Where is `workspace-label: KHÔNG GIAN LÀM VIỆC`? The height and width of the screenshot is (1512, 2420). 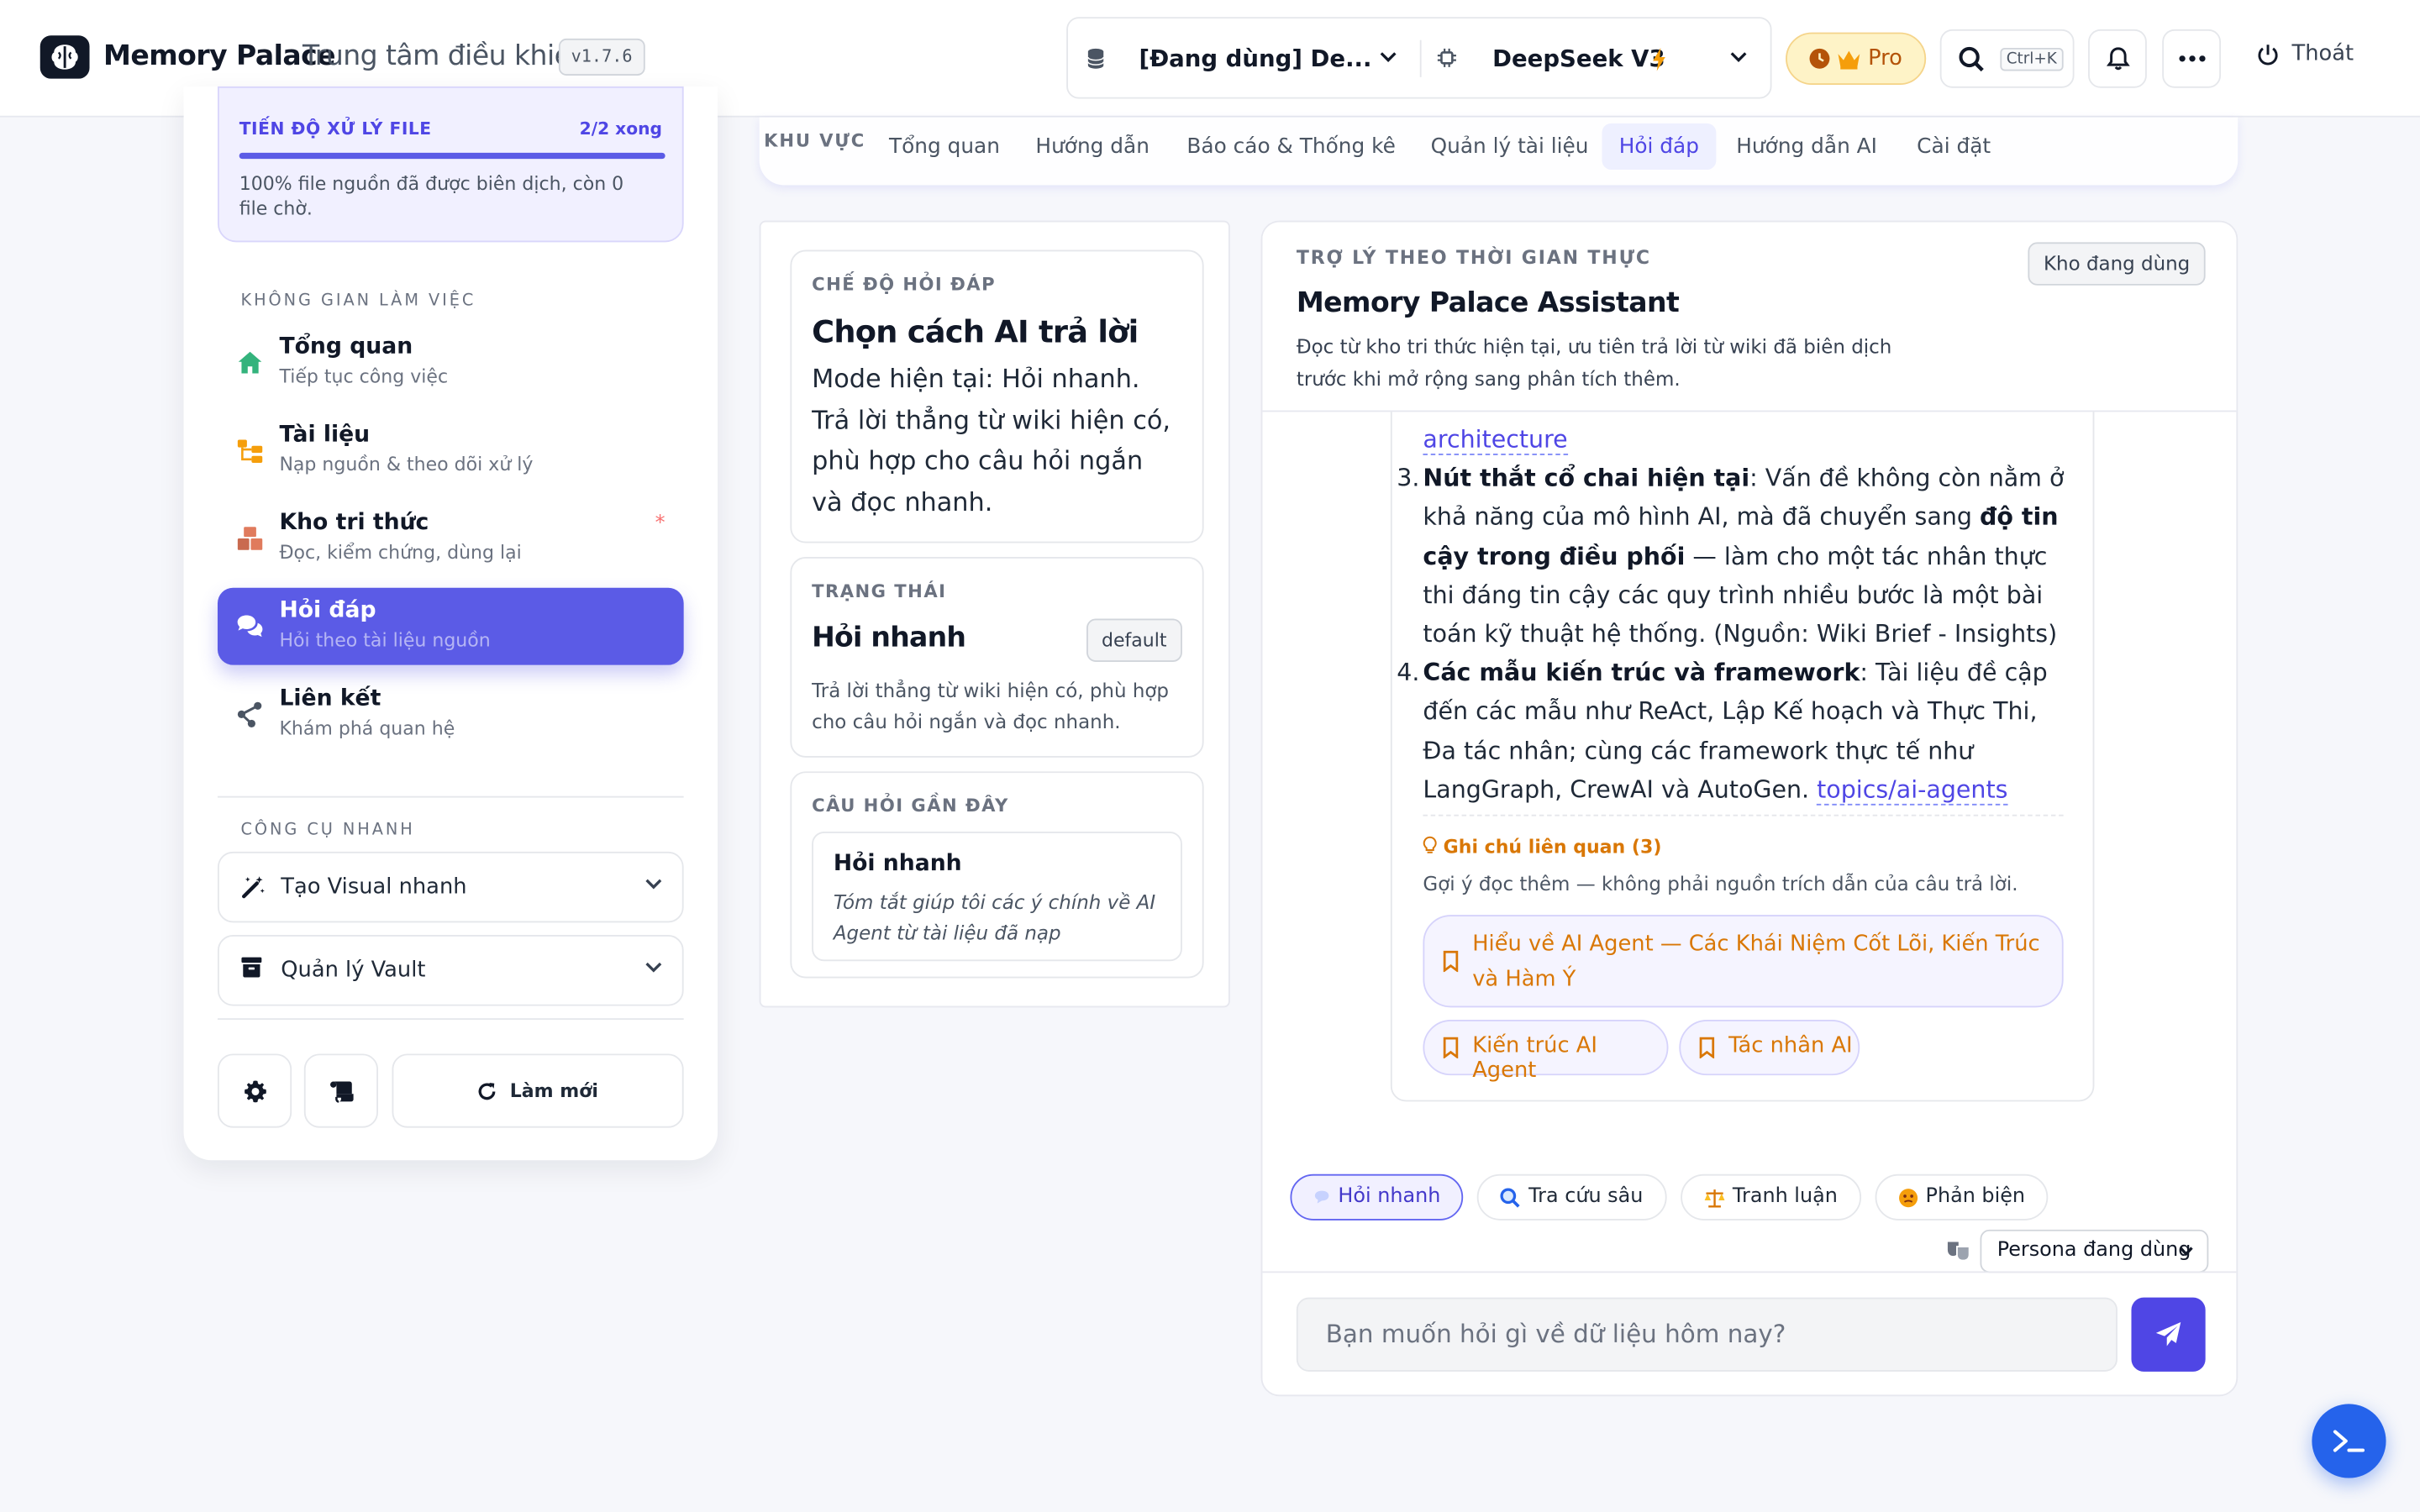
workspace-label: KHÔNG GIAN LÀM VIỆC is located at coordinates (358, 301).